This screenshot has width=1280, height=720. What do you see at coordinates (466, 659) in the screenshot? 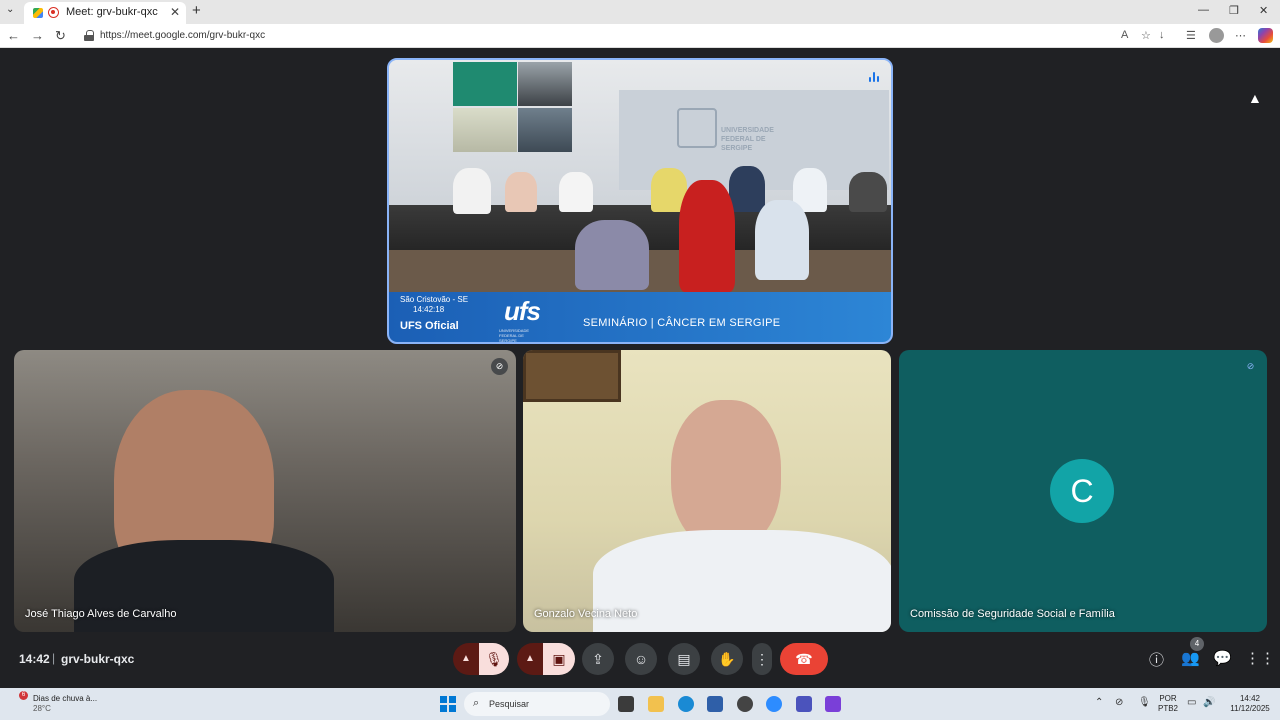
I see `audio-options-button: ▲` at bounding box center [466, 659].